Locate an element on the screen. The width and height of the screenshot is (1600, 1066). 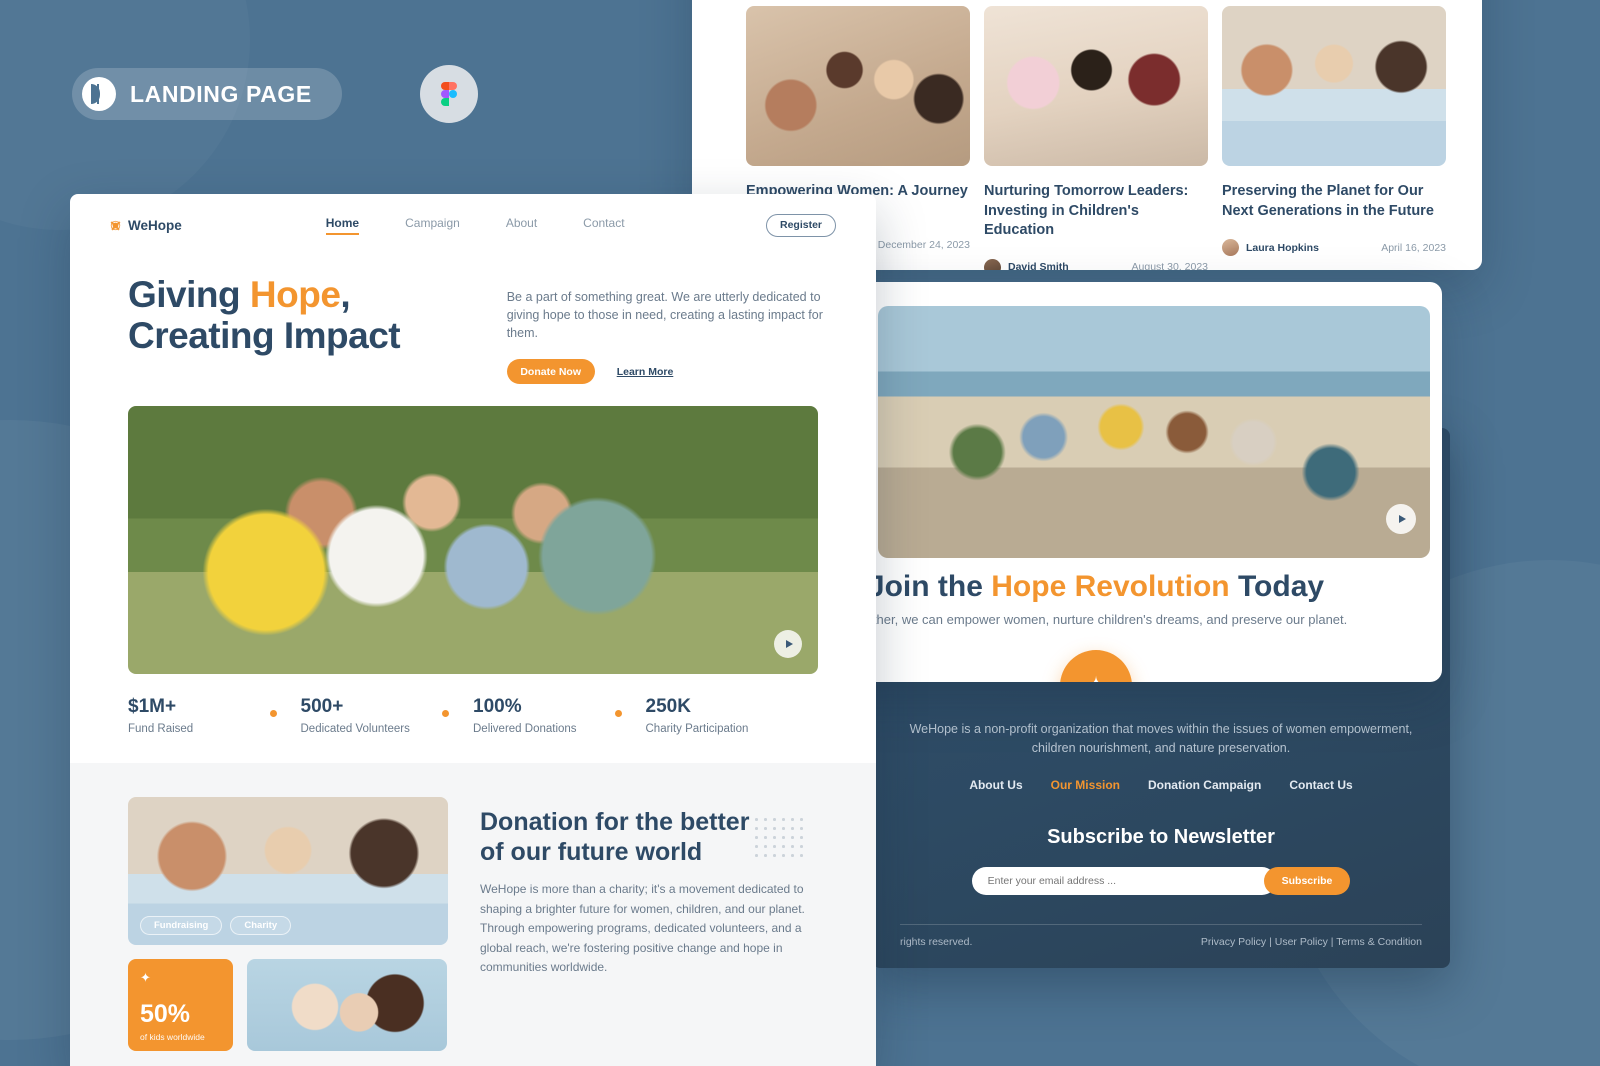
blog-meta: David Smith August 30, 2023 is located at coordinates (1096, 264).